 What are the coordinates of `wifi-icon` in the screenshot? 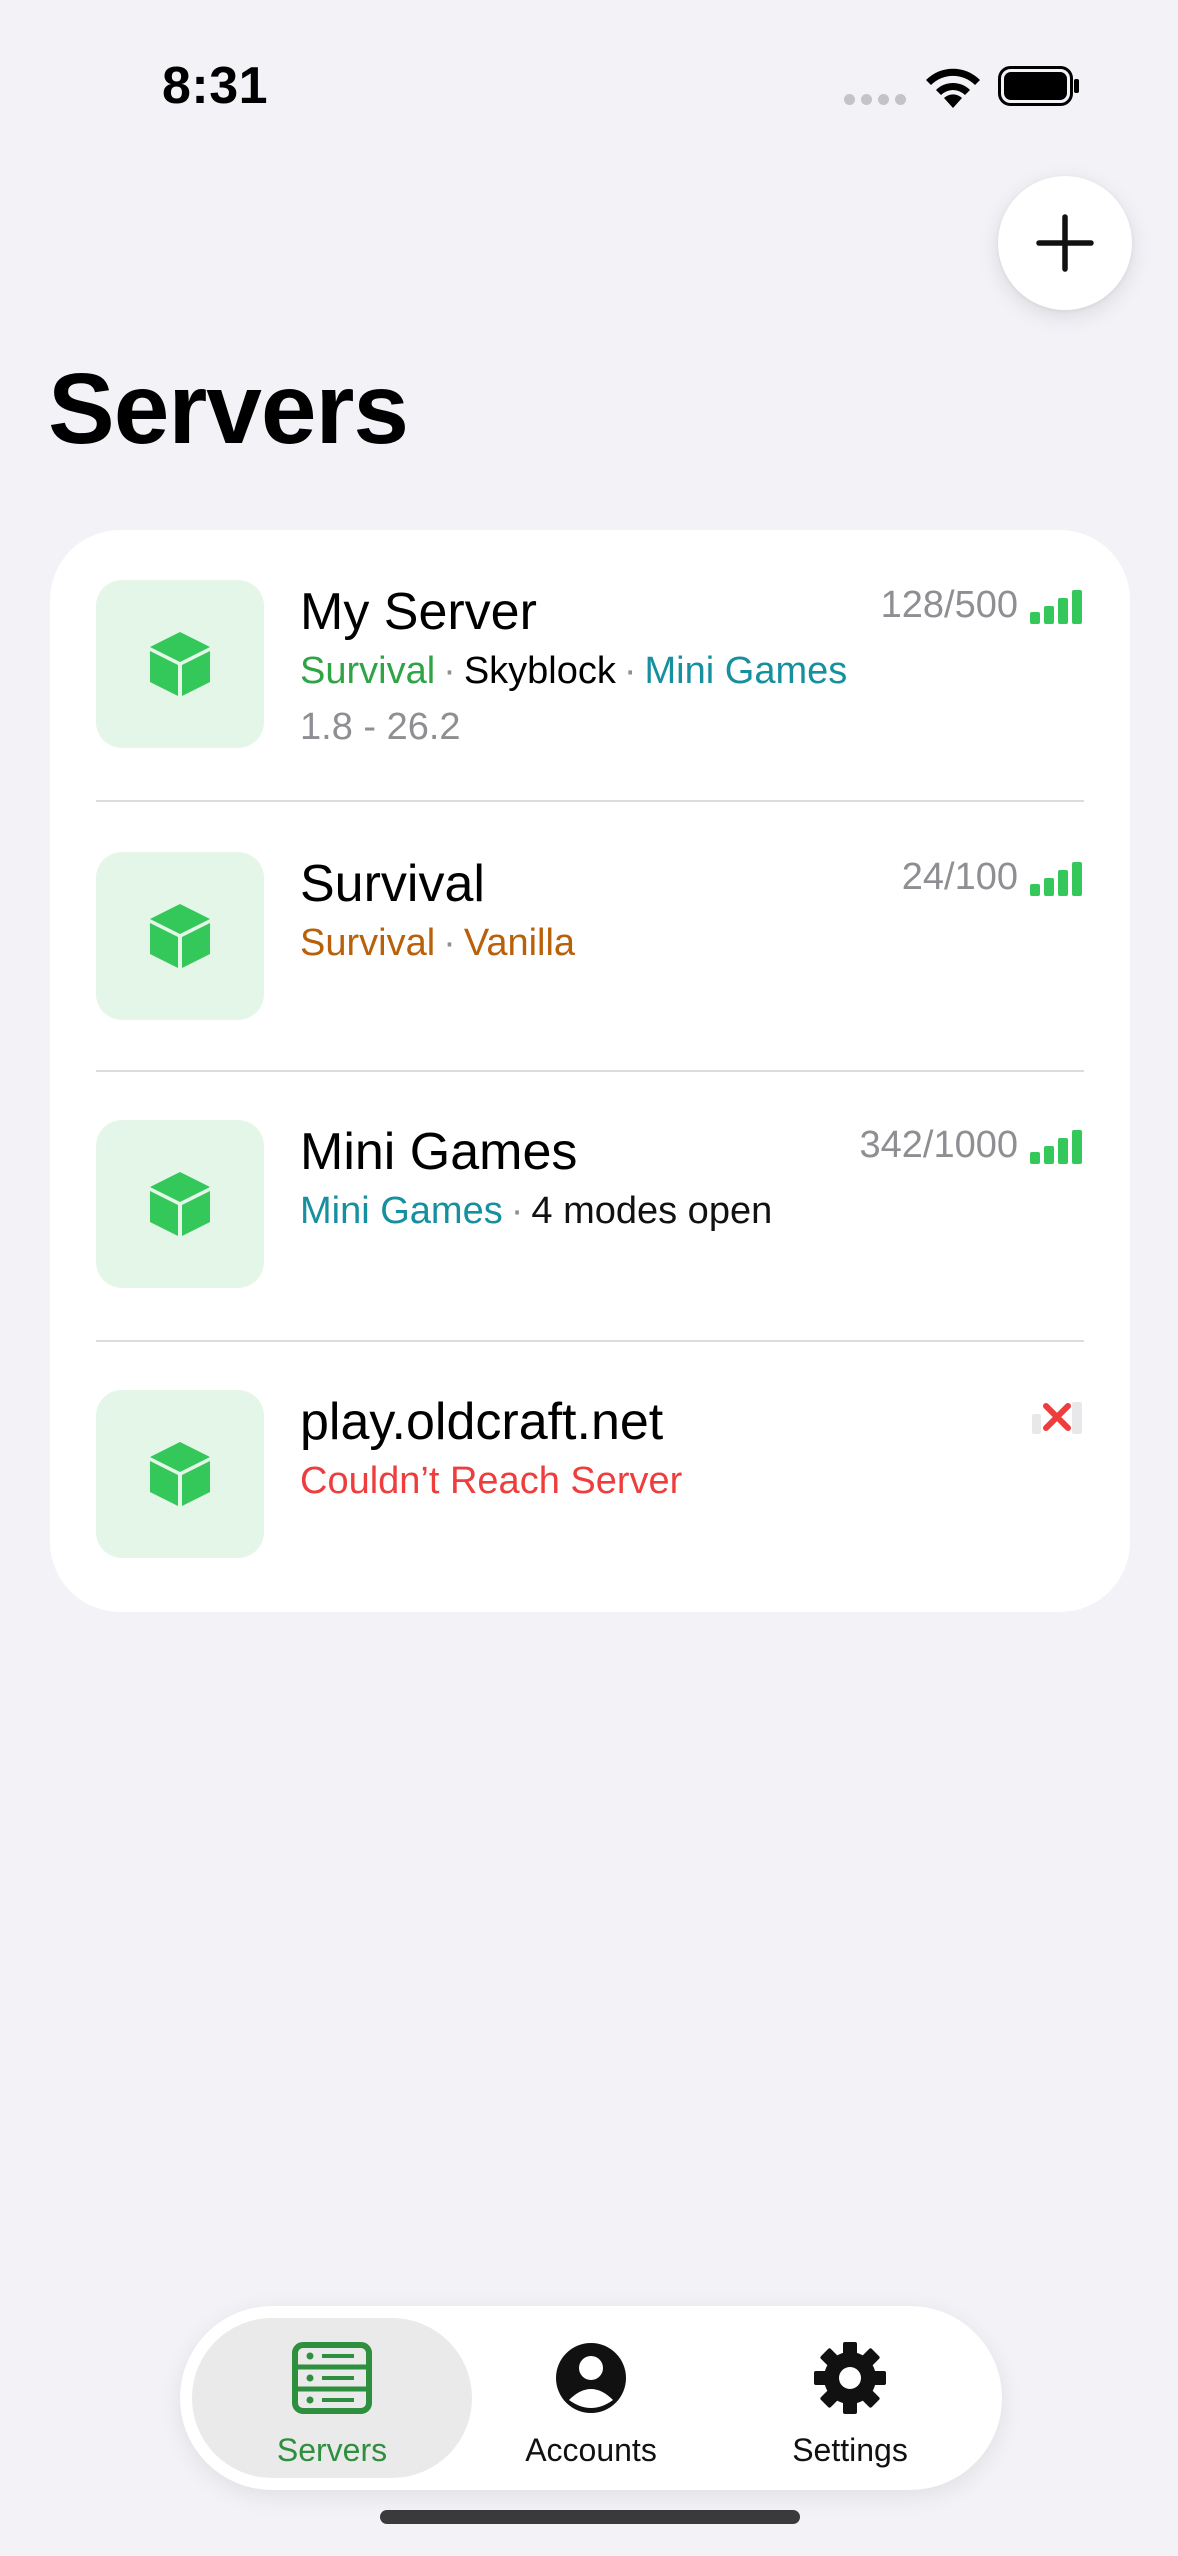 It's located at (953, 88).